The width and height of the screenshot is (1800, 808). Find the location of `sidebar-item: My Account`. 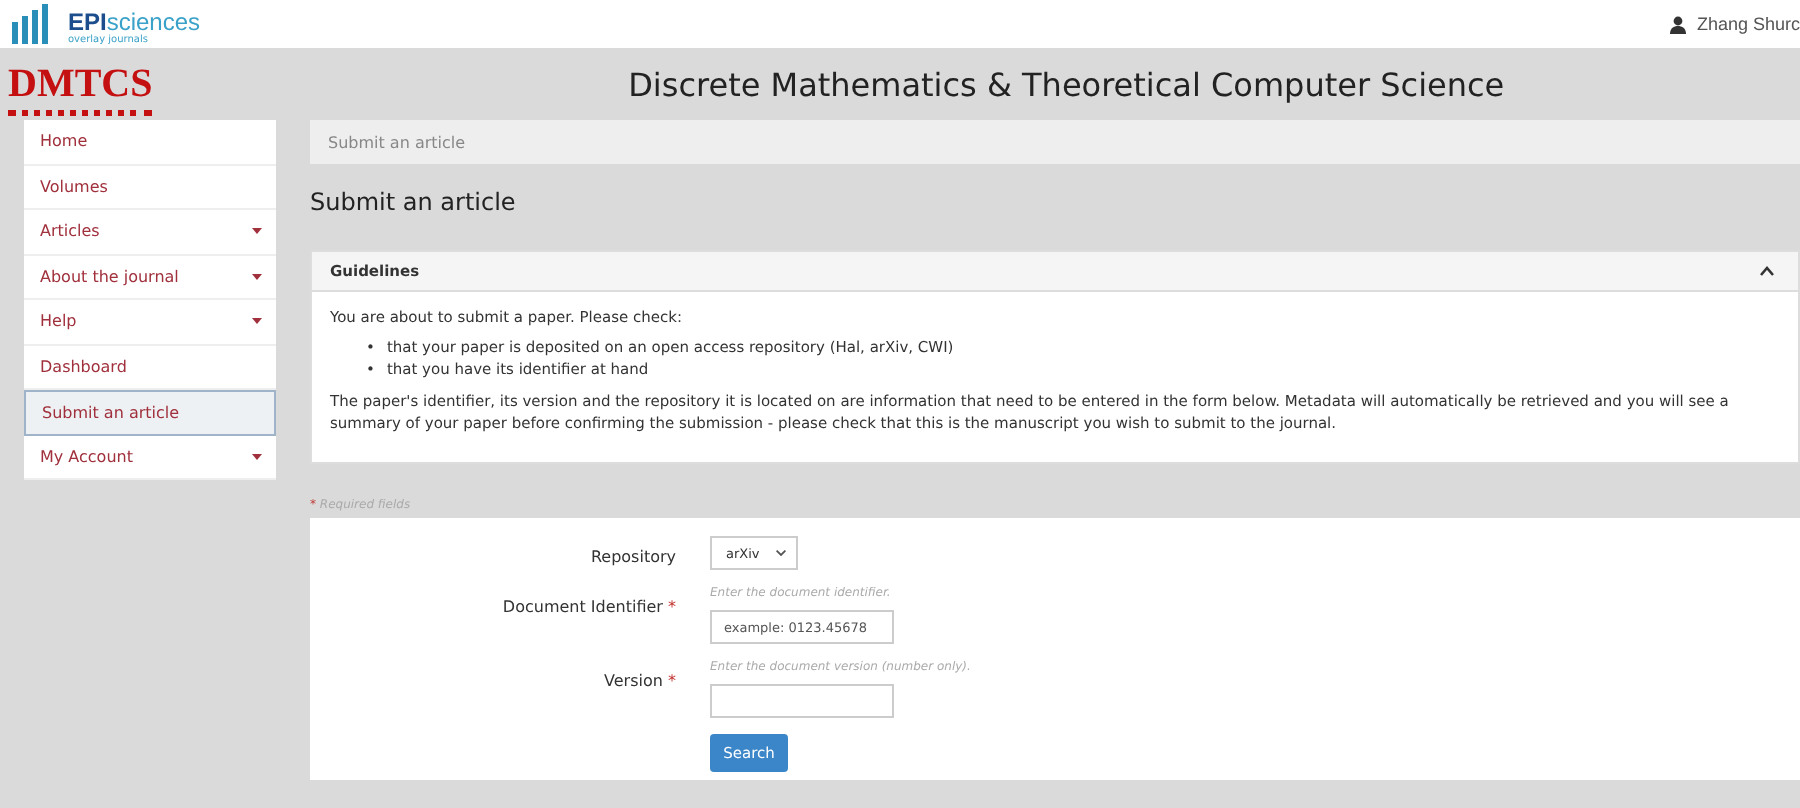

sidebar-item: My Account is located at coordinates (150, 457).